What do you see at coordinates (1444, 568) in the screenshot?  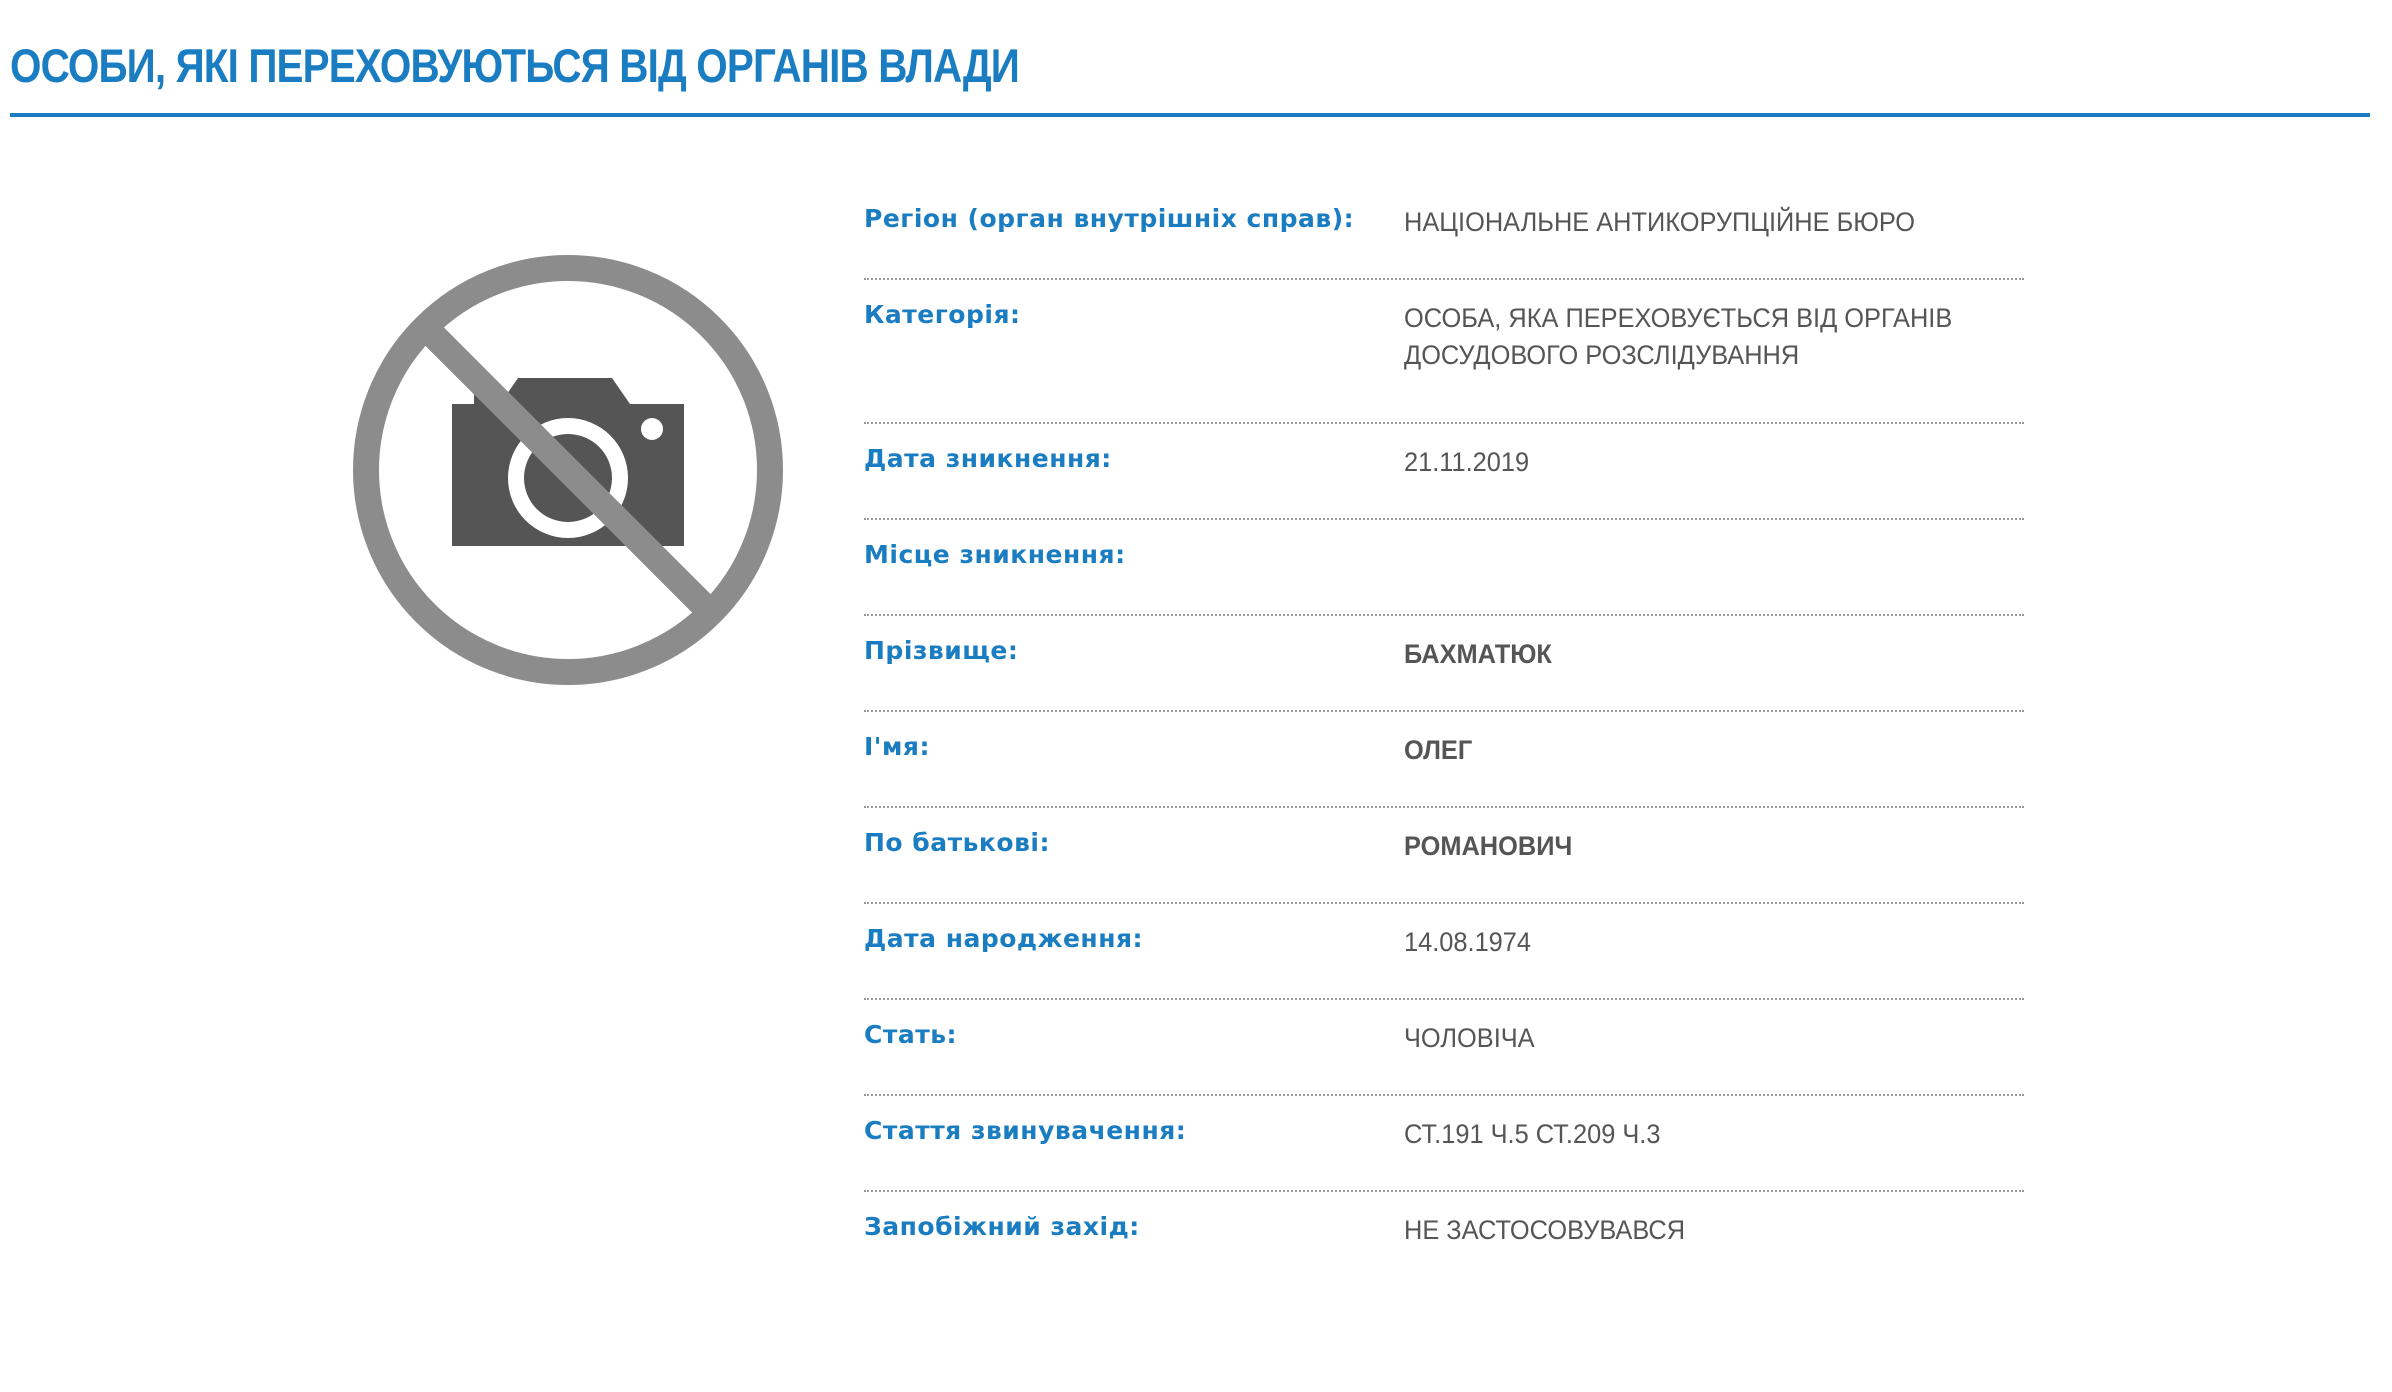 I see `detail-row-missing-place: Місце зникнення:` at bounding box center [1444, 568].